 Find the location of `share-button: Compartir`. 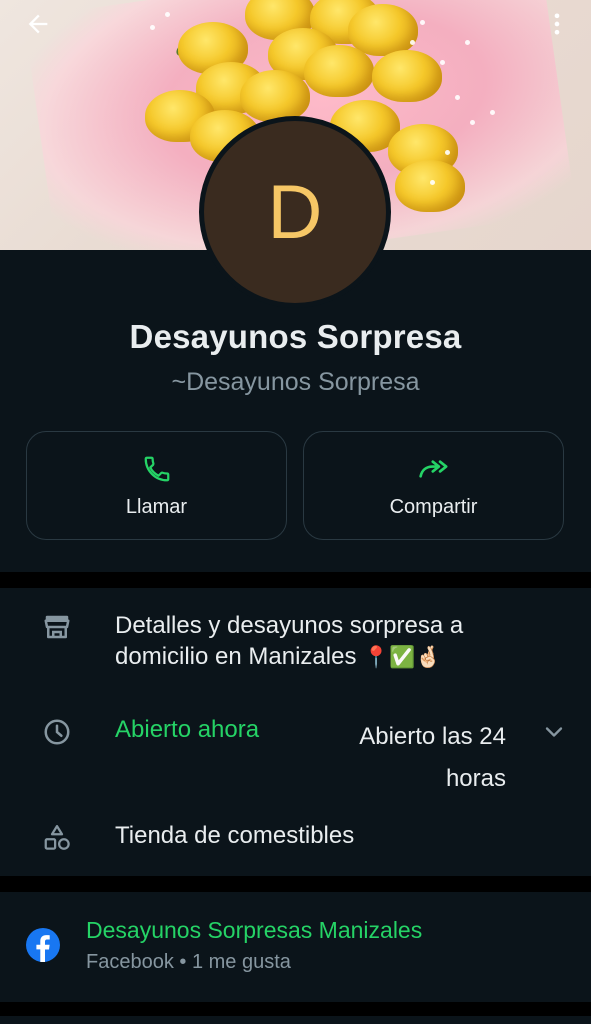

share-button: Compartir is located at coordinates (433, 485).